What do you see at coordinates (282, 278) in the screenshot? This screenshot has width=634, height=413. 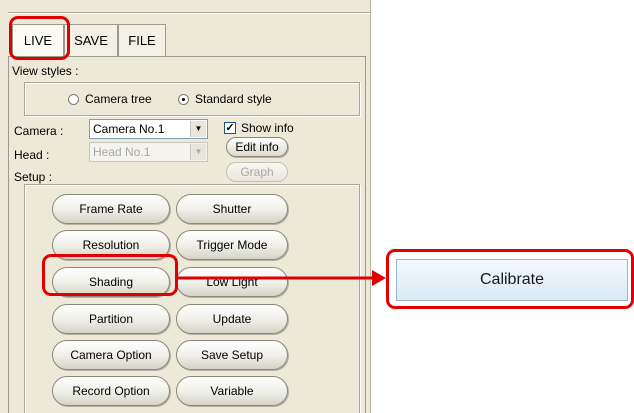 I see `callout-arrow-icon` at bounding box center [282, 278].